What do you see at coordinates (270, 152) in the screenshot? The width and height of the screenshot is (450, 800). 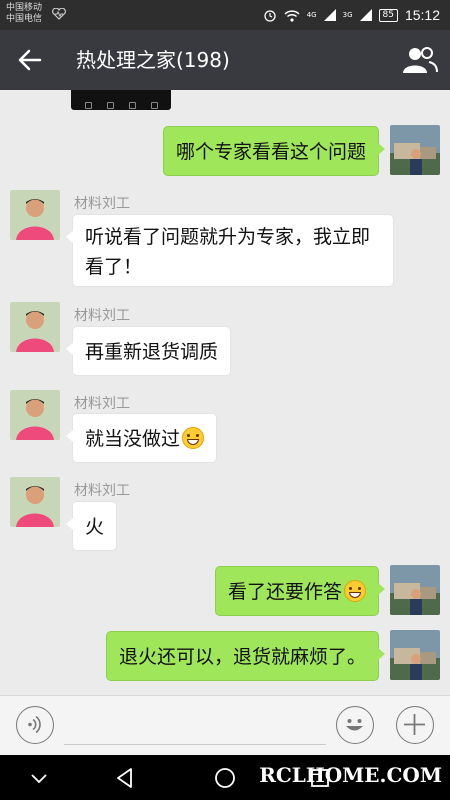 I see `message-text: 哪个专家看看这个问题` at bounding box center [270, 152].